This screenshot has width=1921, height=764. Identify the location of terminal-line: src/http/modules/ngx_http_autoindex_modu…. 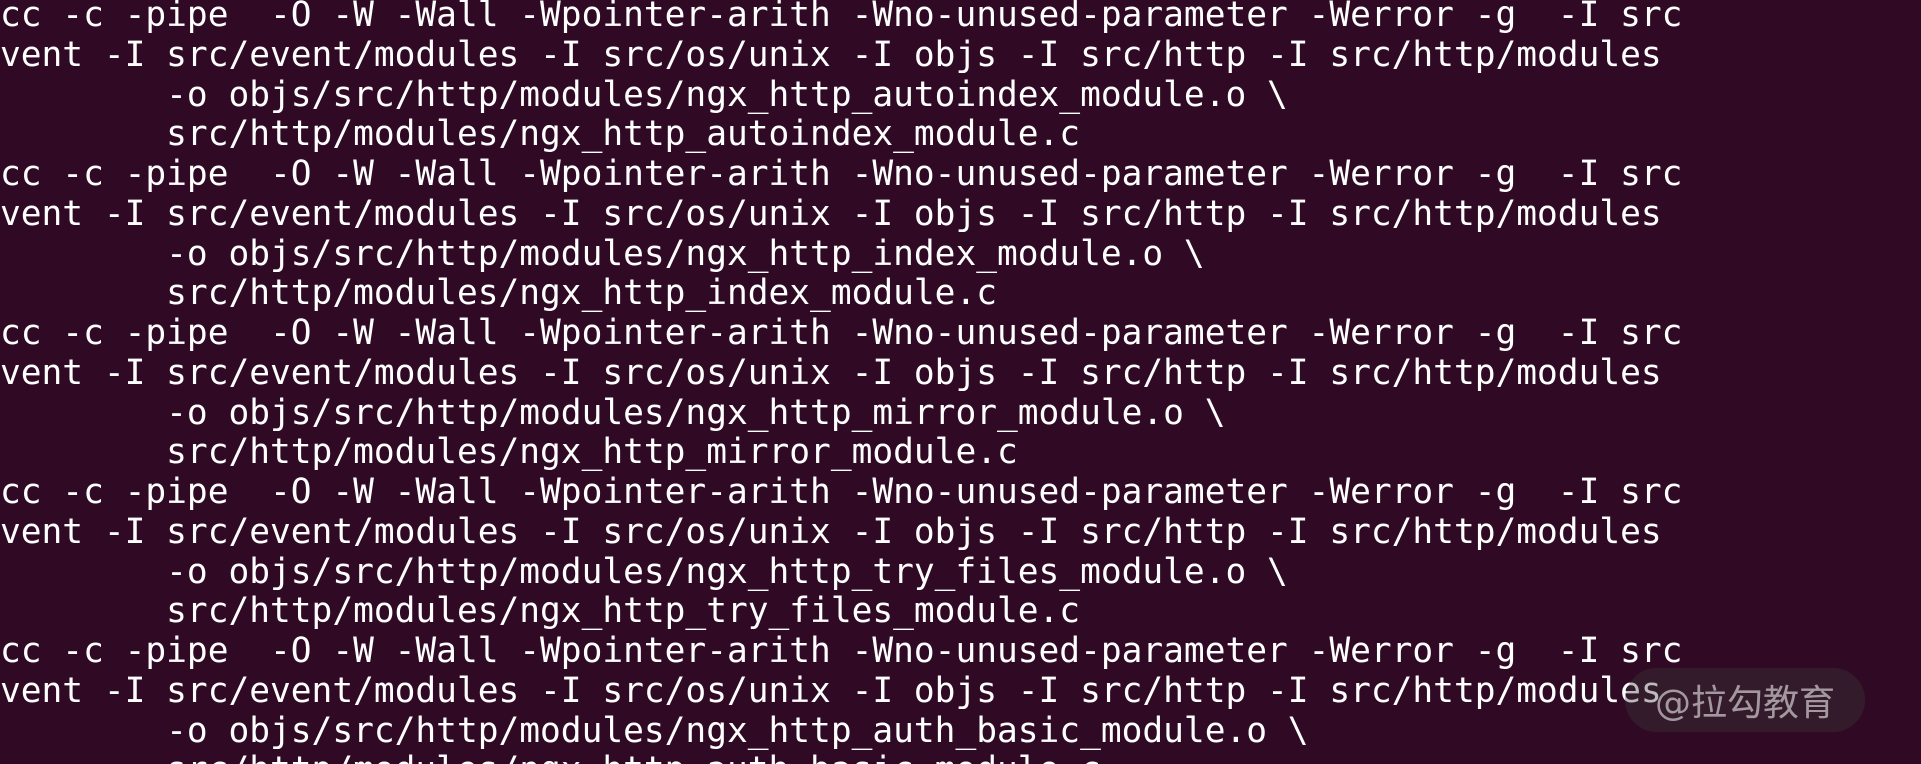
(540, 134).